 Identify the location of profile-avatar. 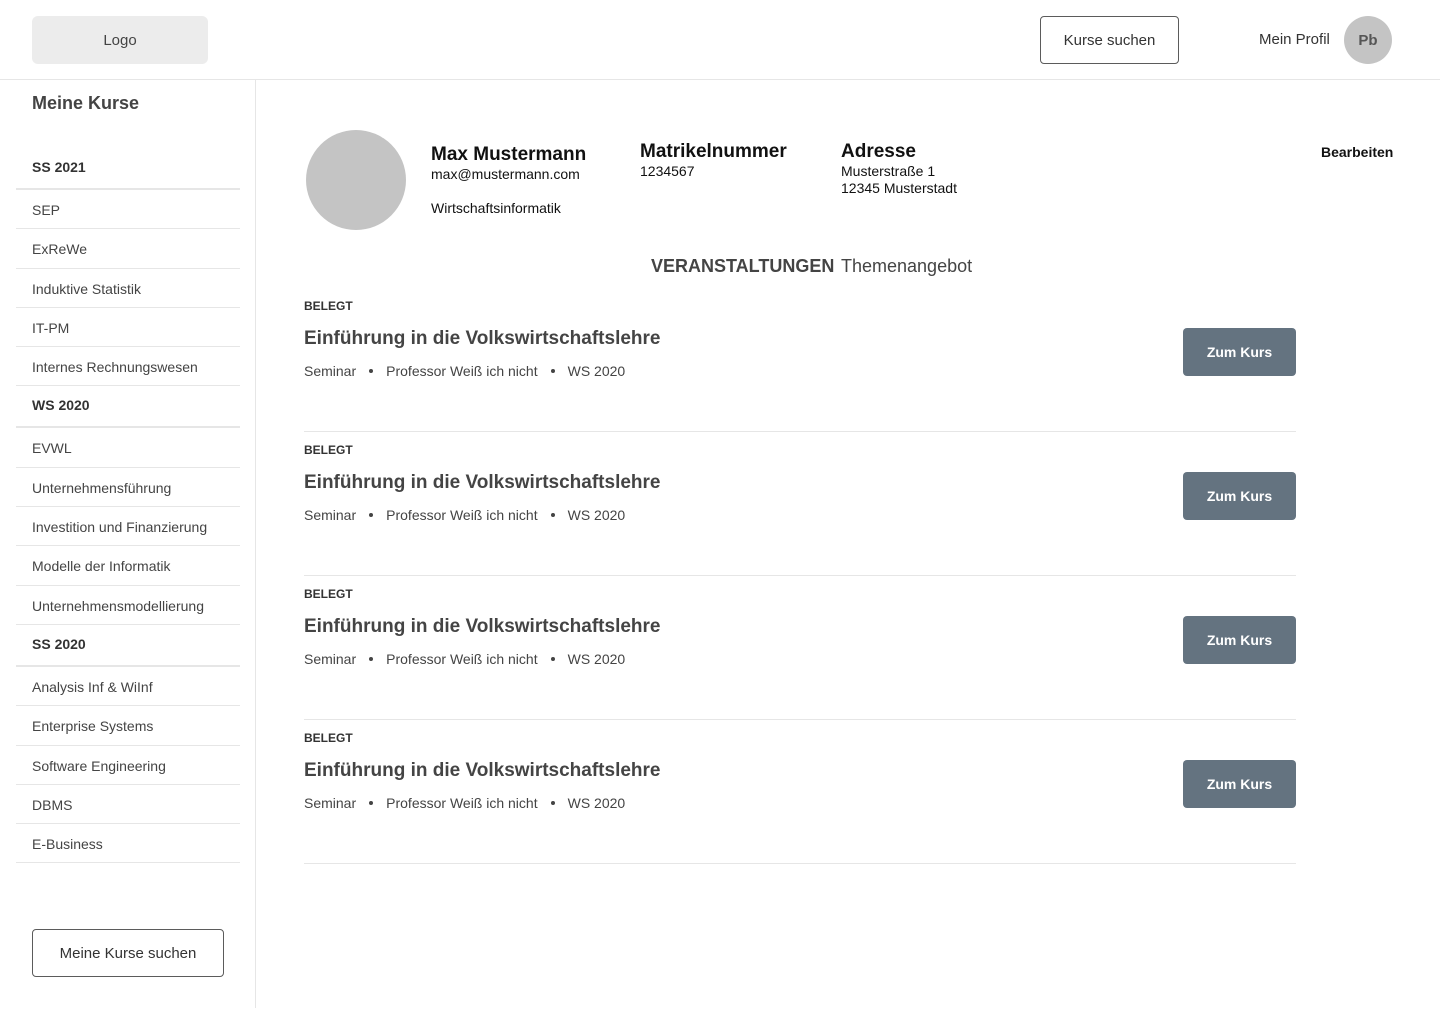
(356, 180).